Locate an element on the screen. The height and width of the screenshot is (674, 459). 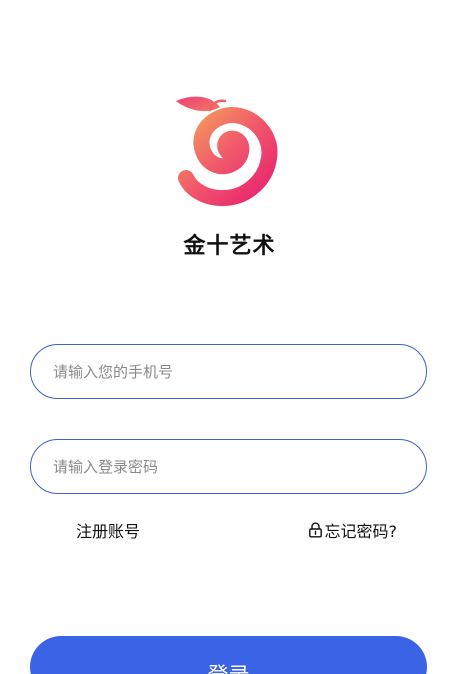
password-field is located at coordinates (228, 466).